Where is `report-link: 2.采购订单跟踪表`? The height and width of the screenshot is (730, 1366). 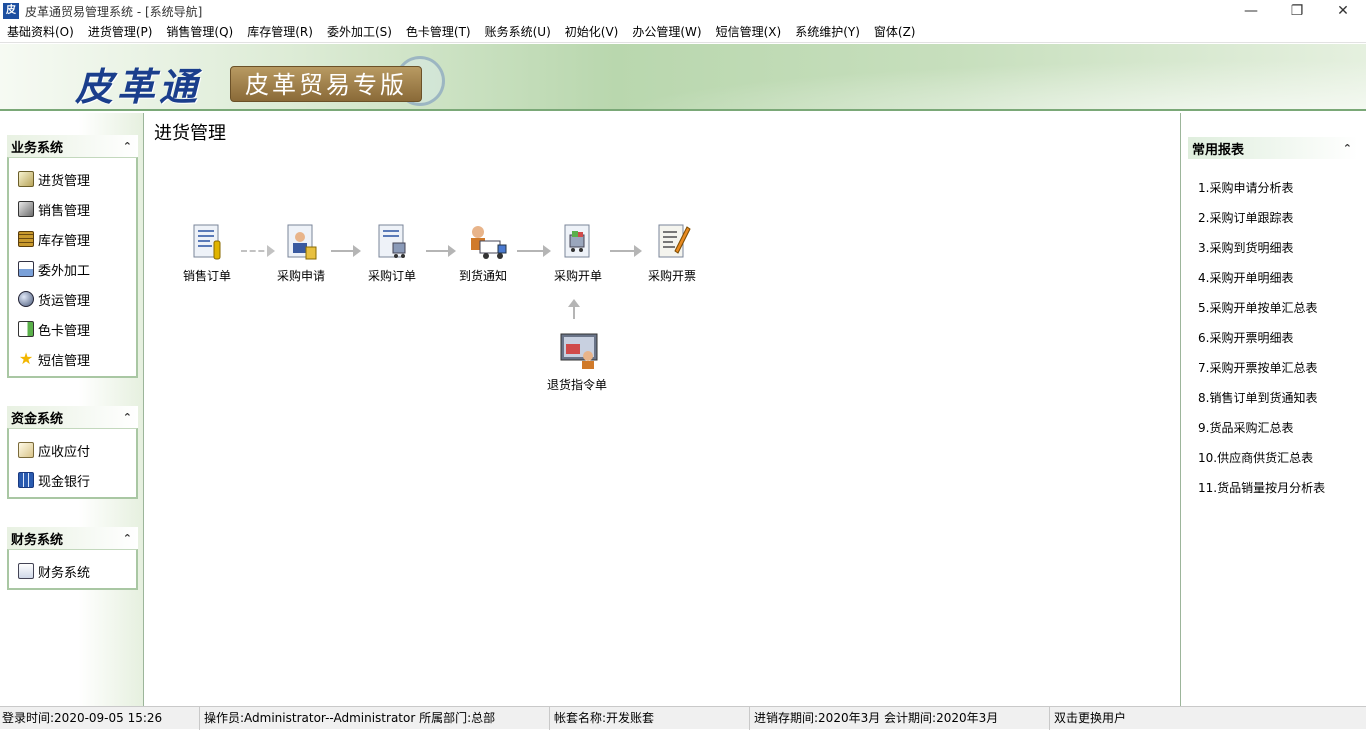
report-link: 2.采购订单跟踪表 is located at coordinates (1245, 217).